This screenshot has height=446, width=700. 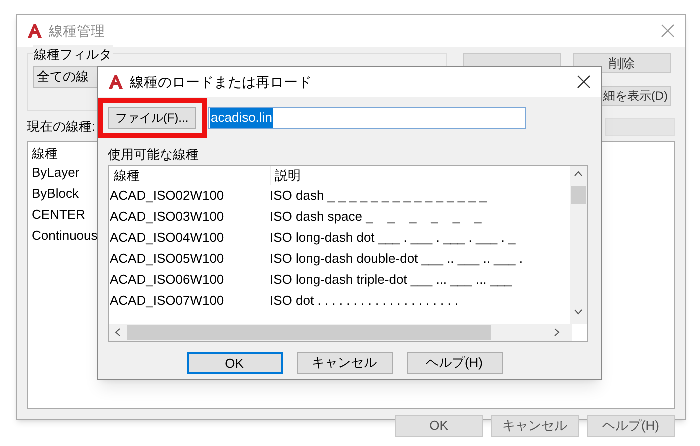 I want to click on table-cell-text: ACAD_ISO03W100, so click(x=167, y=217).